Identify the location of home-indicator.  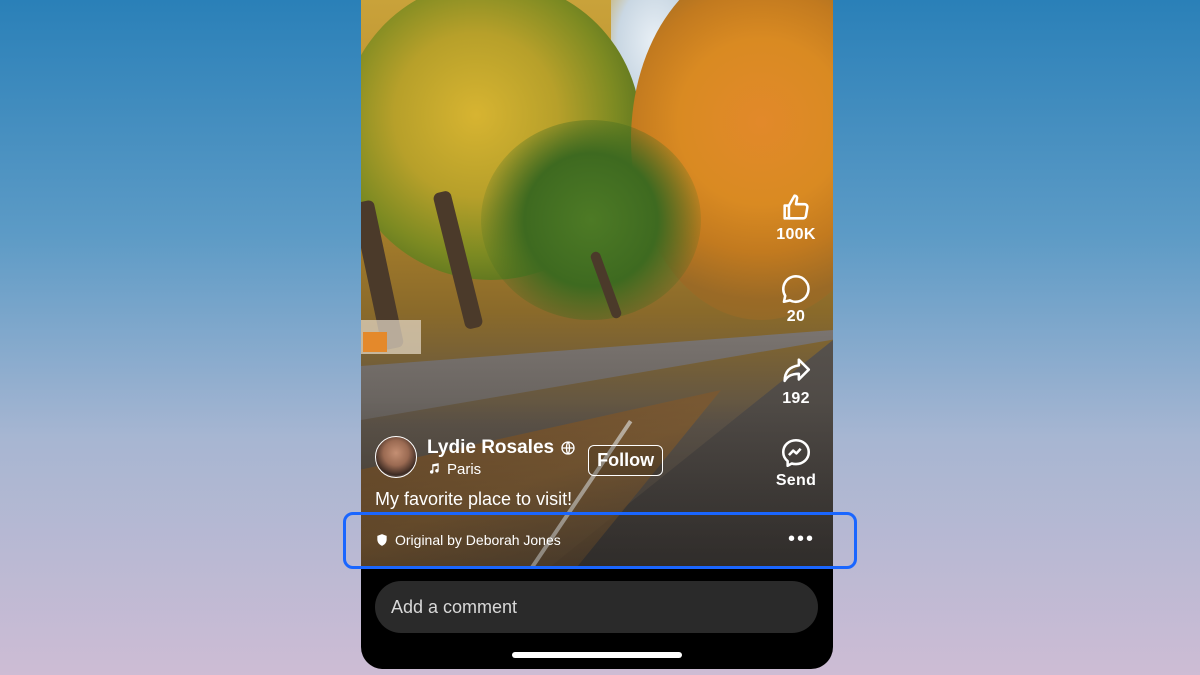
(597, 655).